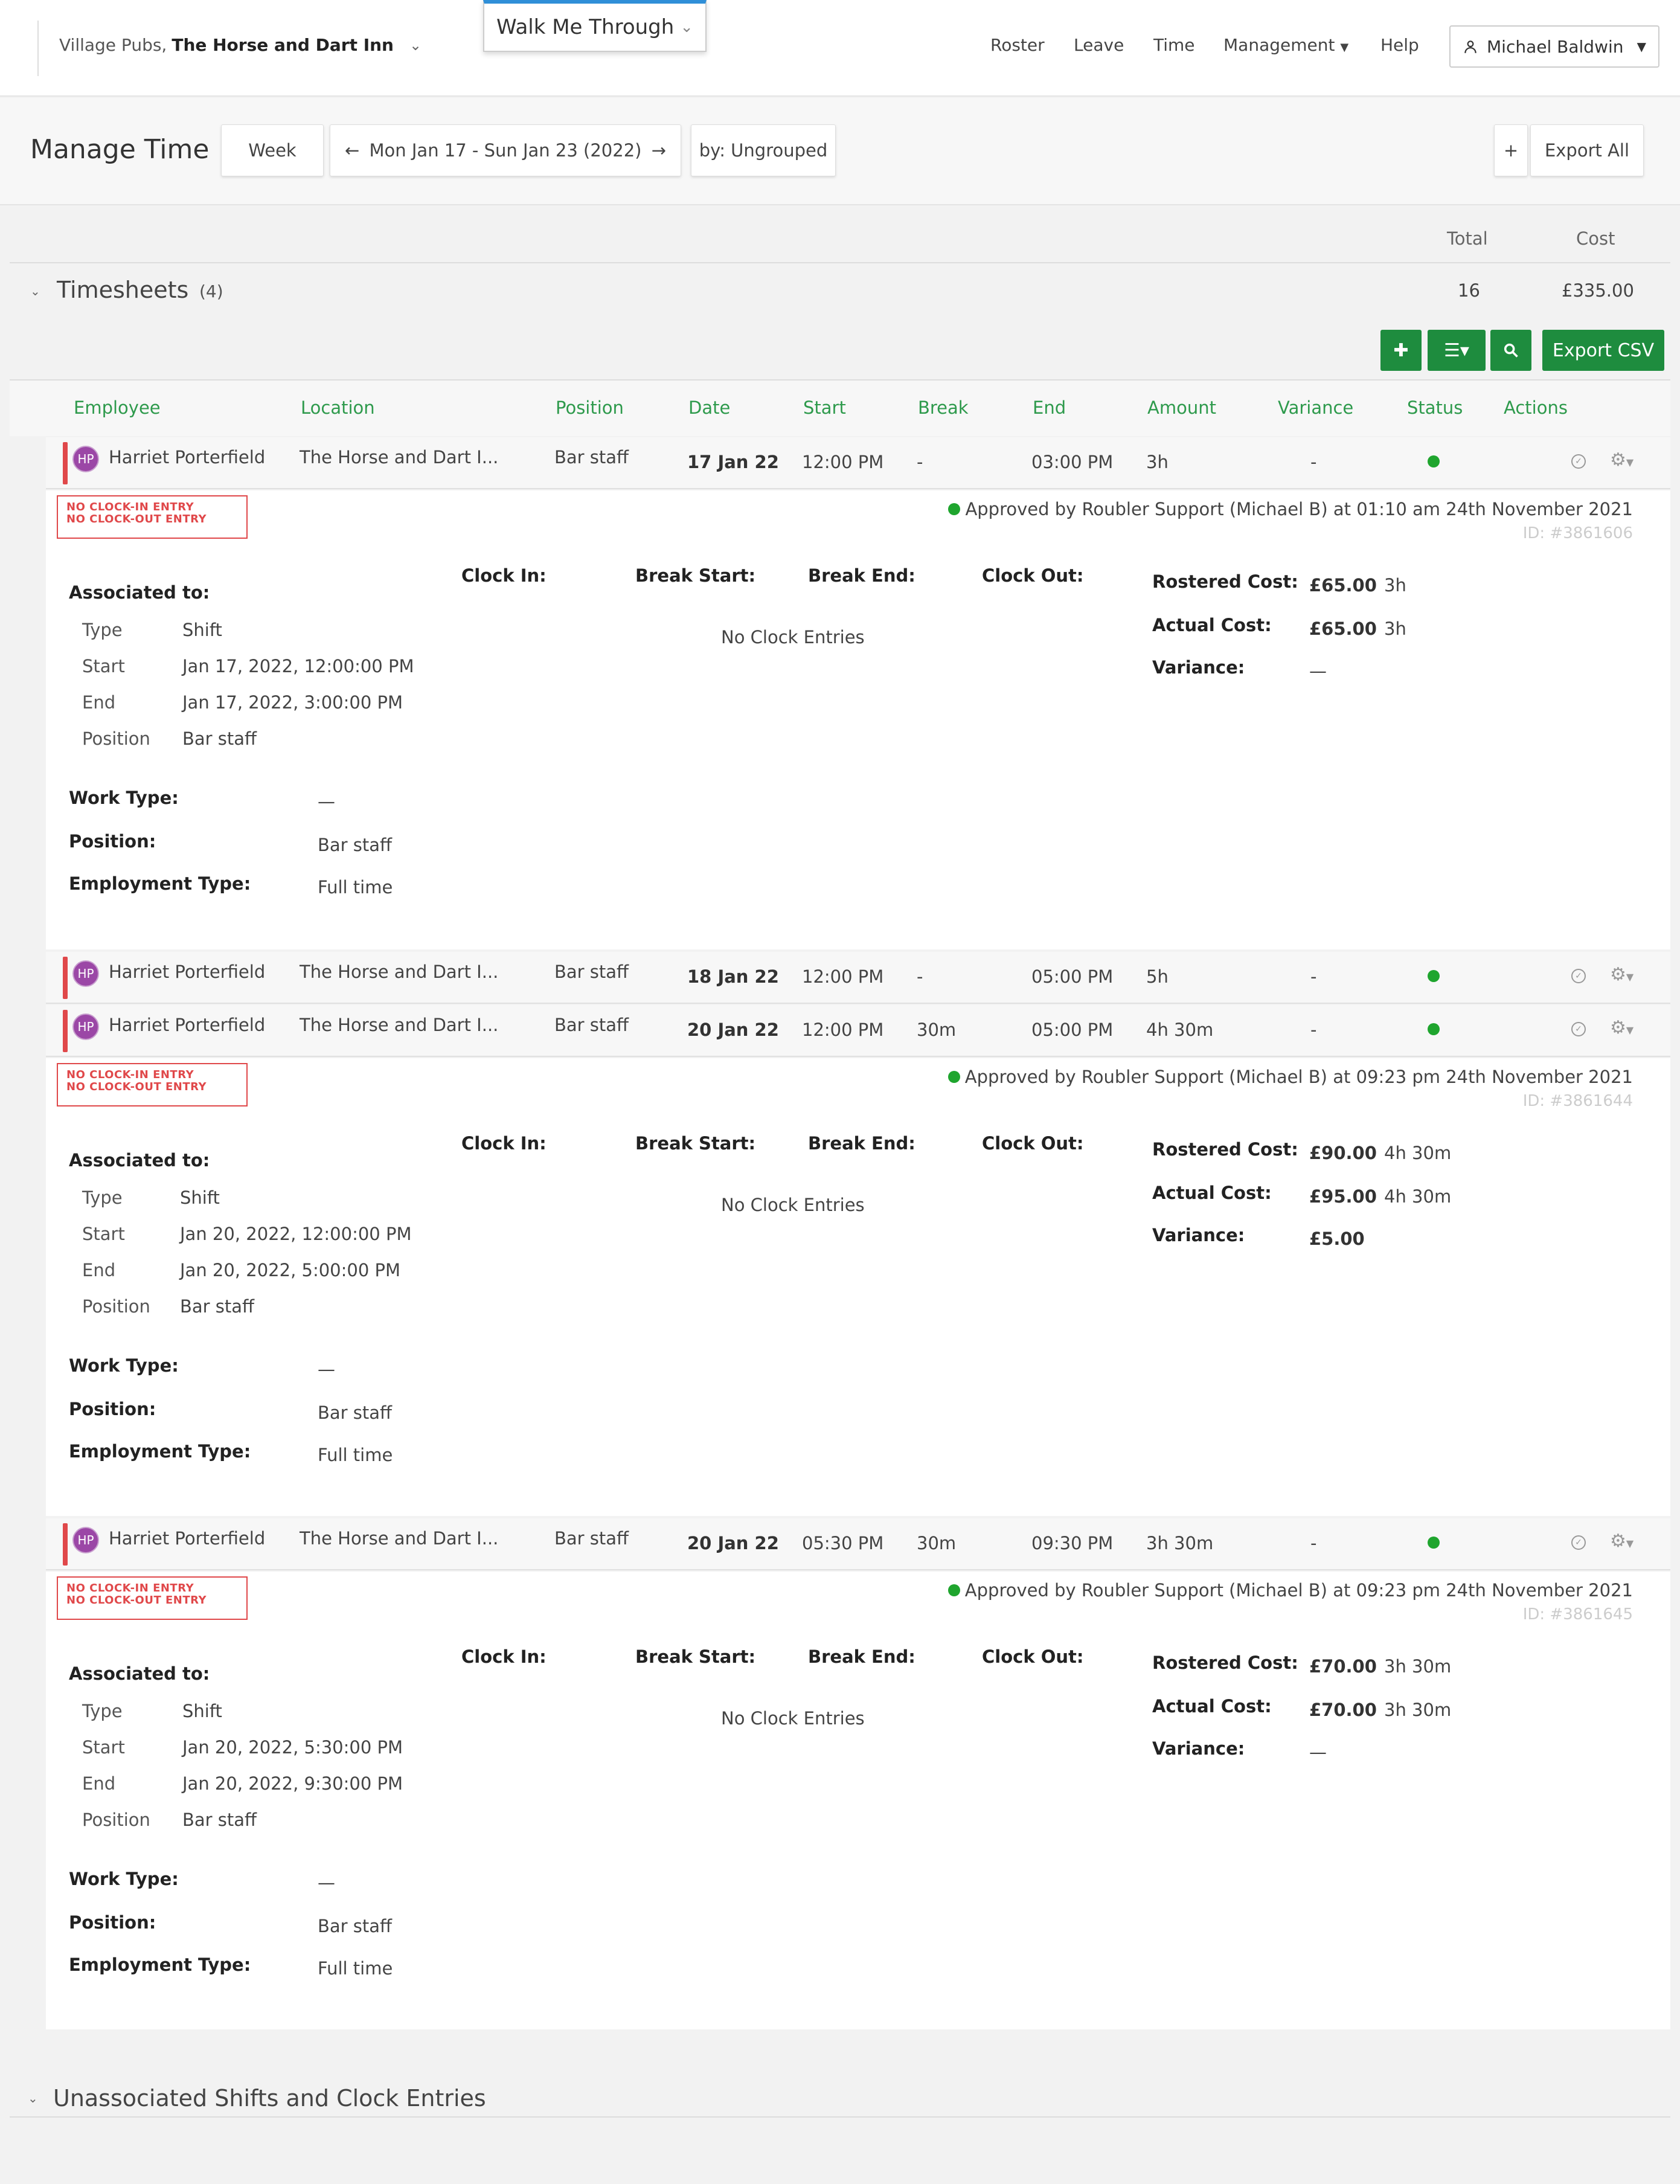  What do you see at coordinates (733, 976) in the screenshot?
I see `date-cell: 18 Jan 22` at bounding box center [733, 976].